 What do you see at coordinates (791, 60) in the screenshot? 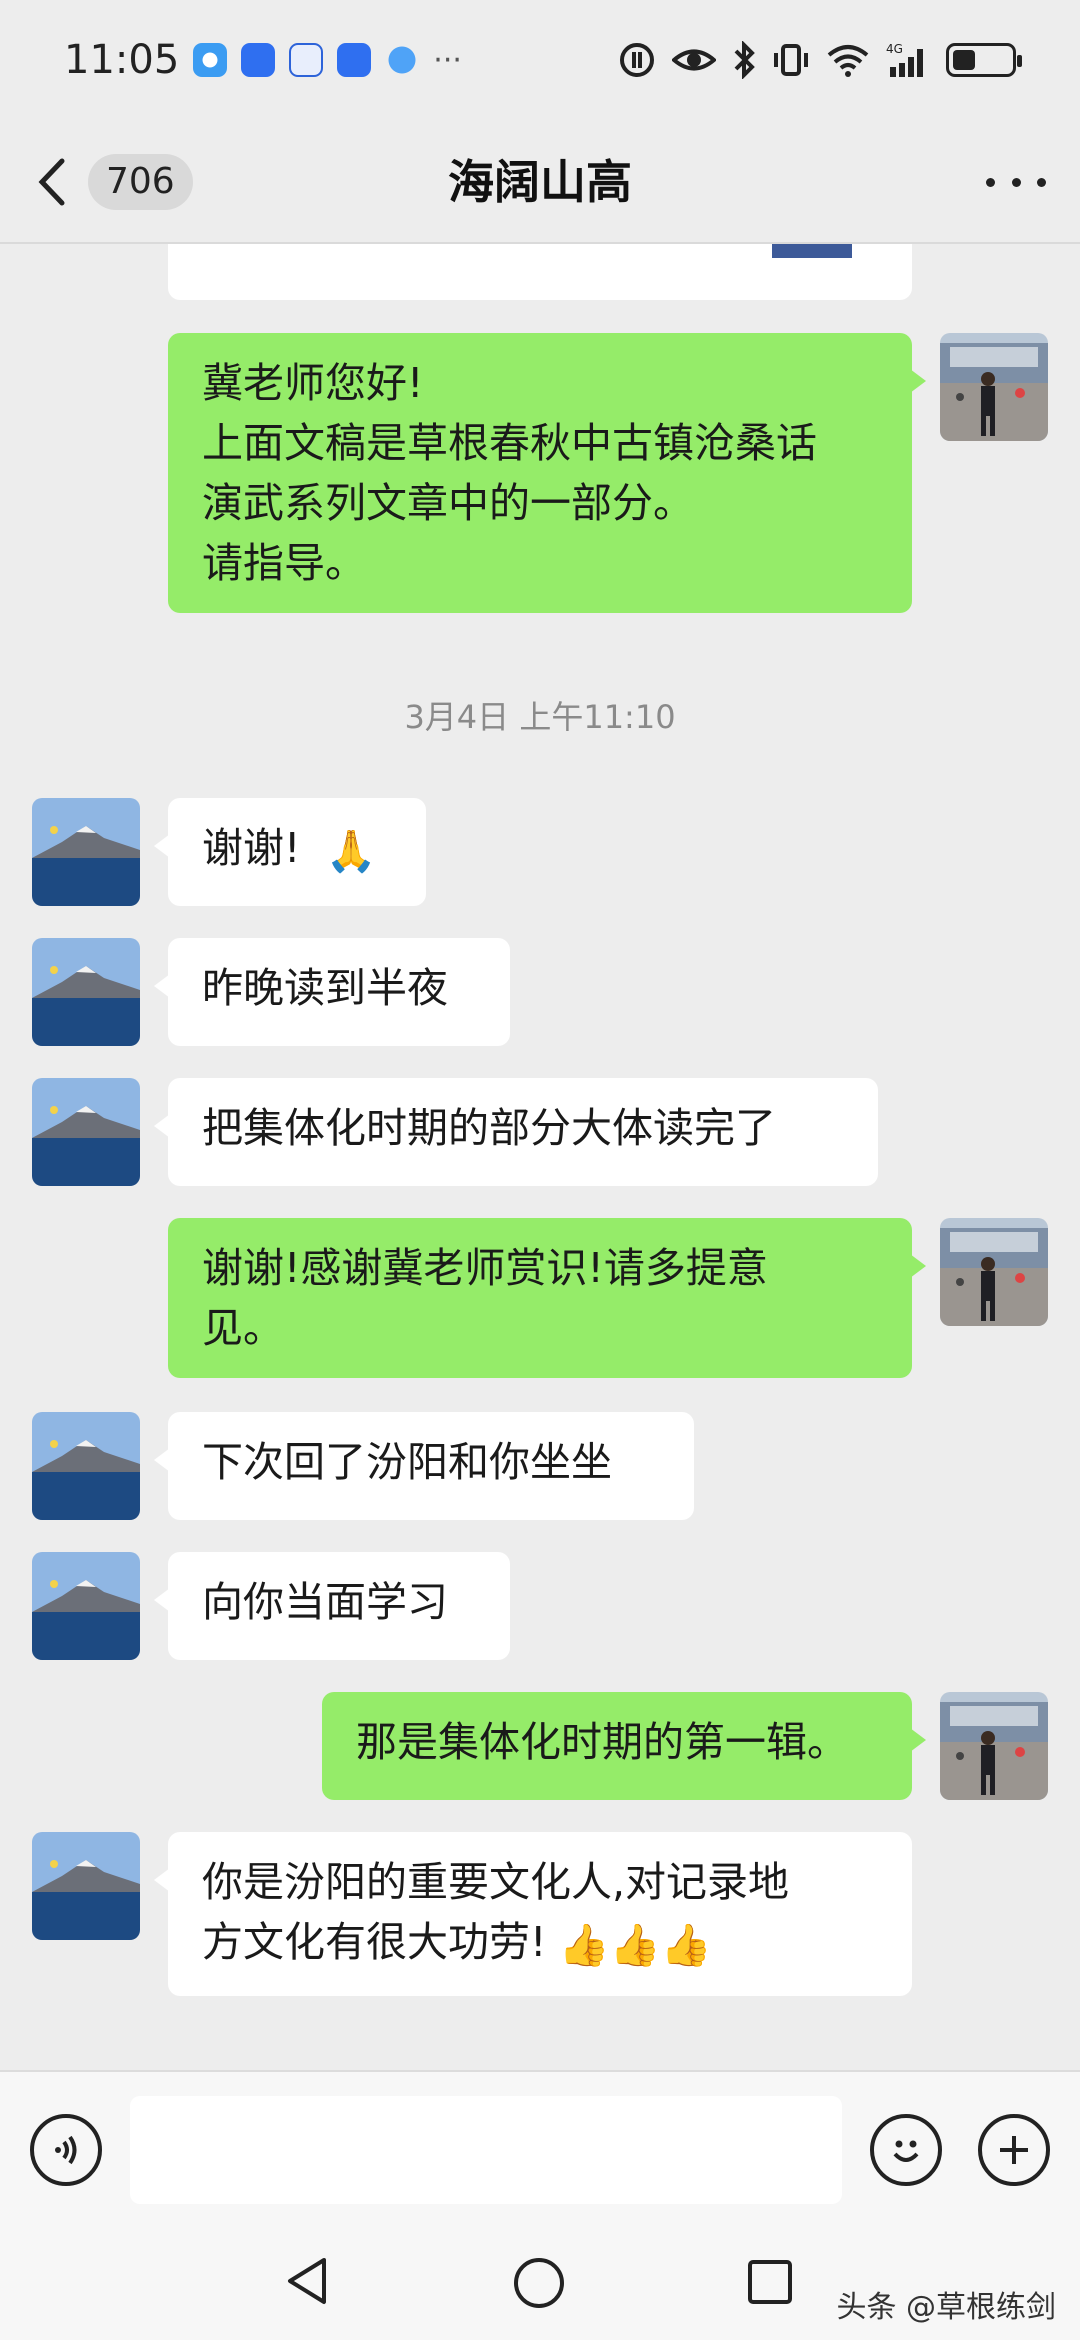
I see `vibrate-icon` at bounding box center [791, 60].